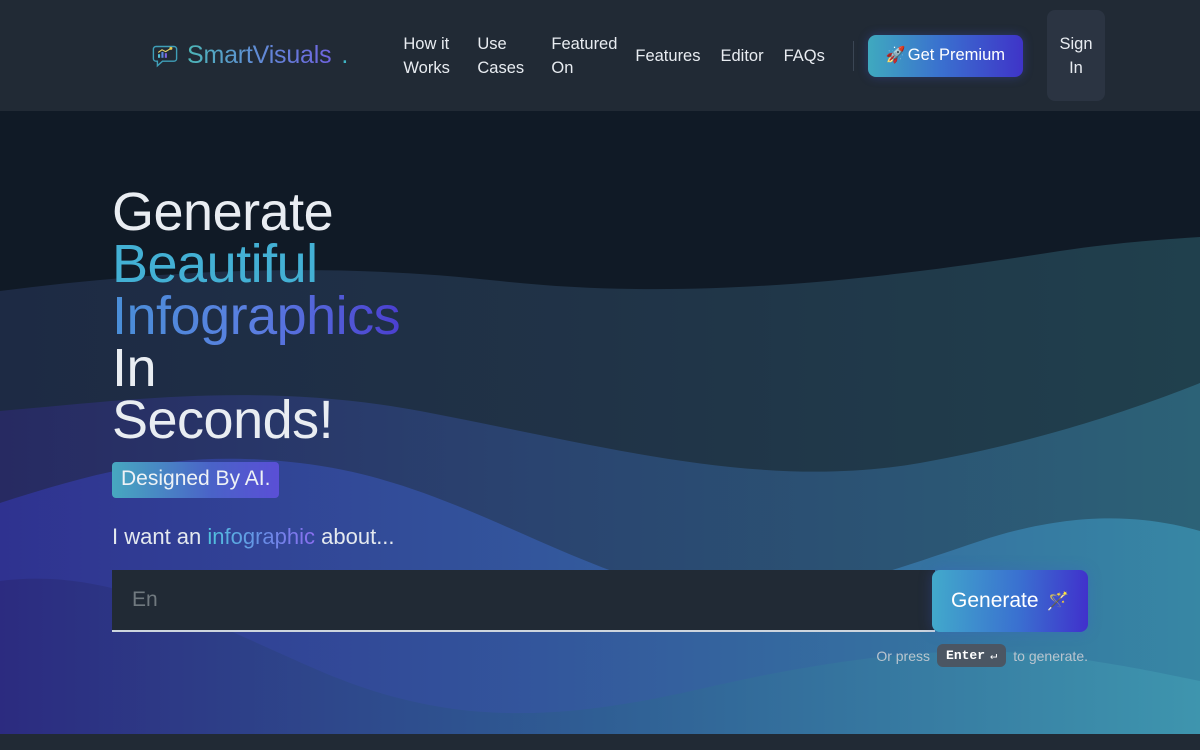  Describe the element at coordinates (196, 480) in the screenshot. I see `designed-by-ai-badge: Designed By AI.` at that location.